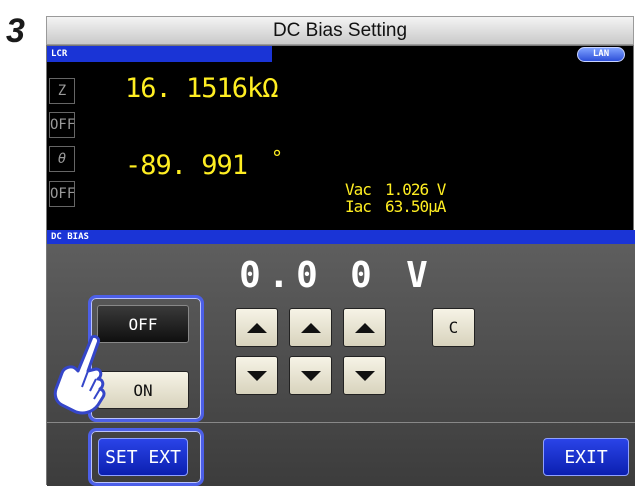 The image size is (636, 486). Describe the element at coordinates (415, 189) in the screenshot. I see `vac-value: 1.026 V` at that location.